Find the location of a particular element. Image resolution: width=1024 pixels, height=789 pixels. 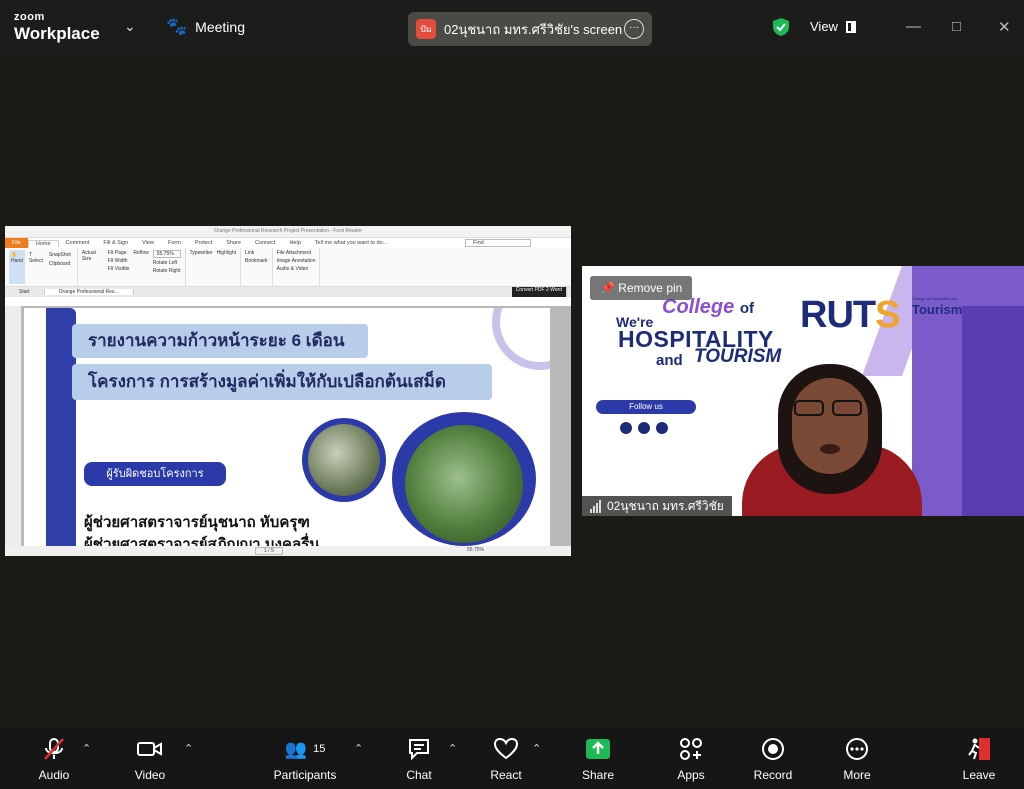

slide-title-1: รายงานความก้าวหน้าระยะ 6 เดือน is located at coordinates (220, 341).